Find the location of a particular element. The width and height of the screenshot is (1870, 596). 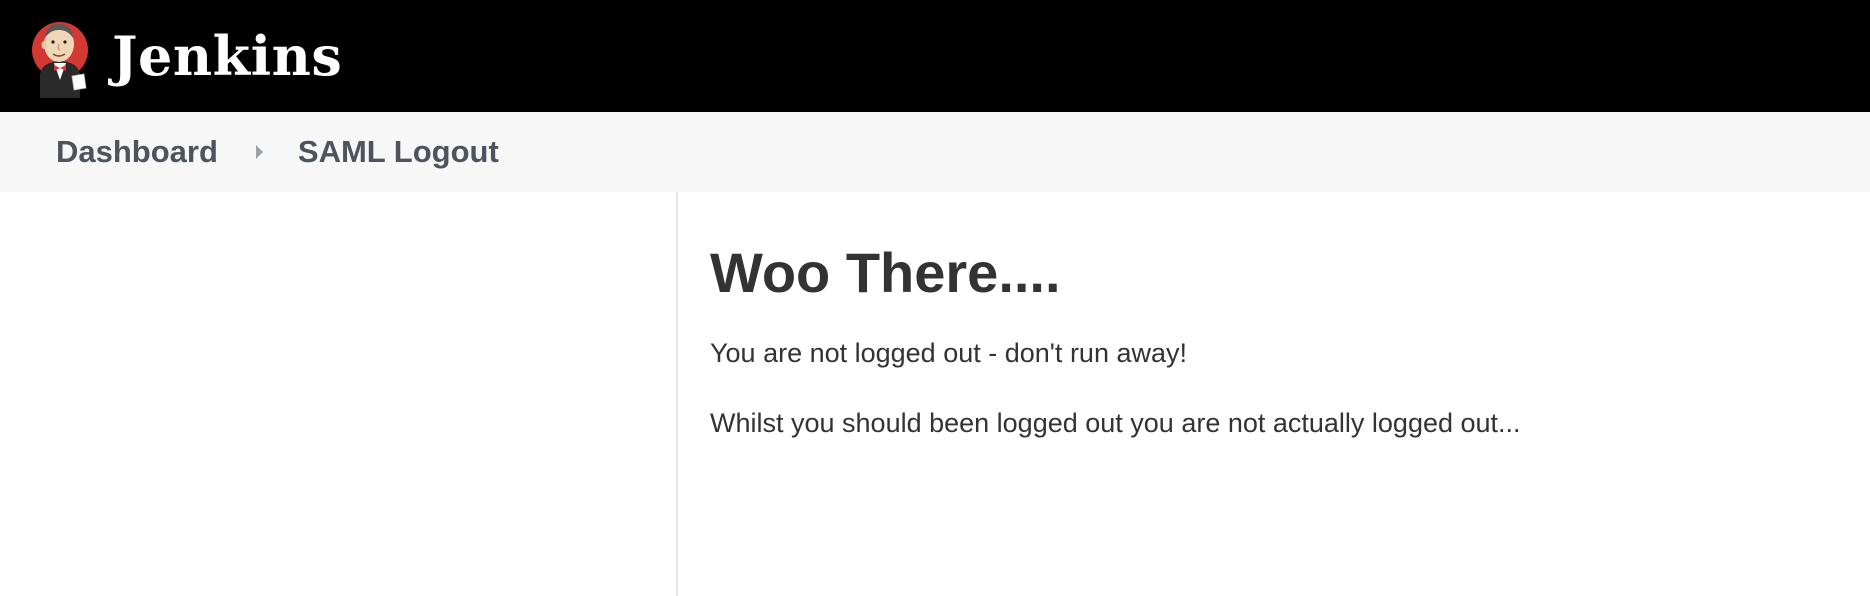

breadcrumb-item-saml-logout: SAML Logout is located at coordinates (398, 152).